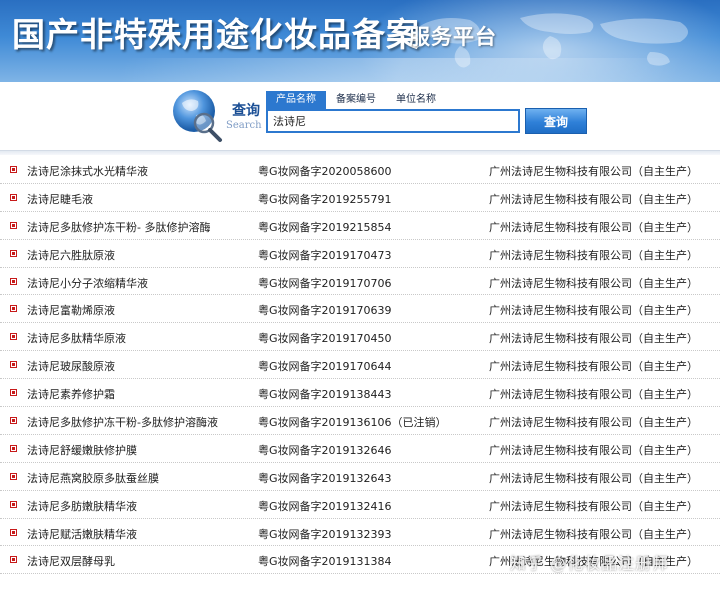 This screenshot has height=589, width=720. What do you see at coordinates (325, 395) in the screenshot?
I see `record-number: 粤G妆网备字2019138443` at bounding box center [325, 395].